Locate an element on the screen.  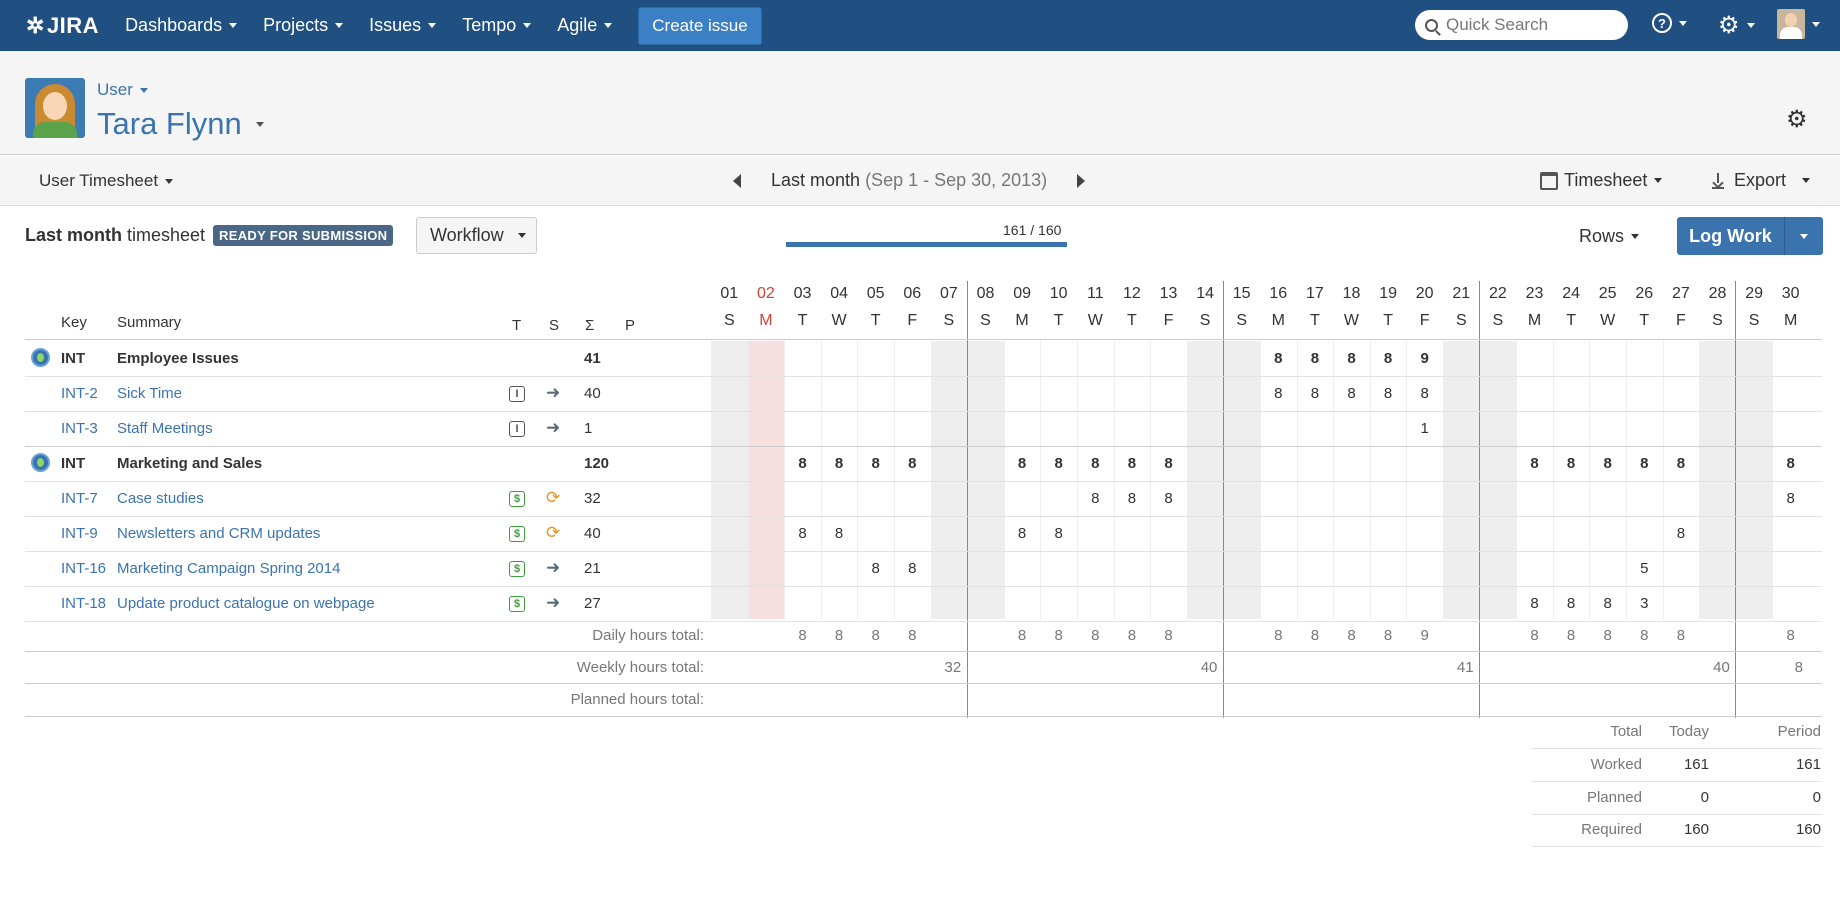
nav-issues: Issues is located at coordinates (403, 25).